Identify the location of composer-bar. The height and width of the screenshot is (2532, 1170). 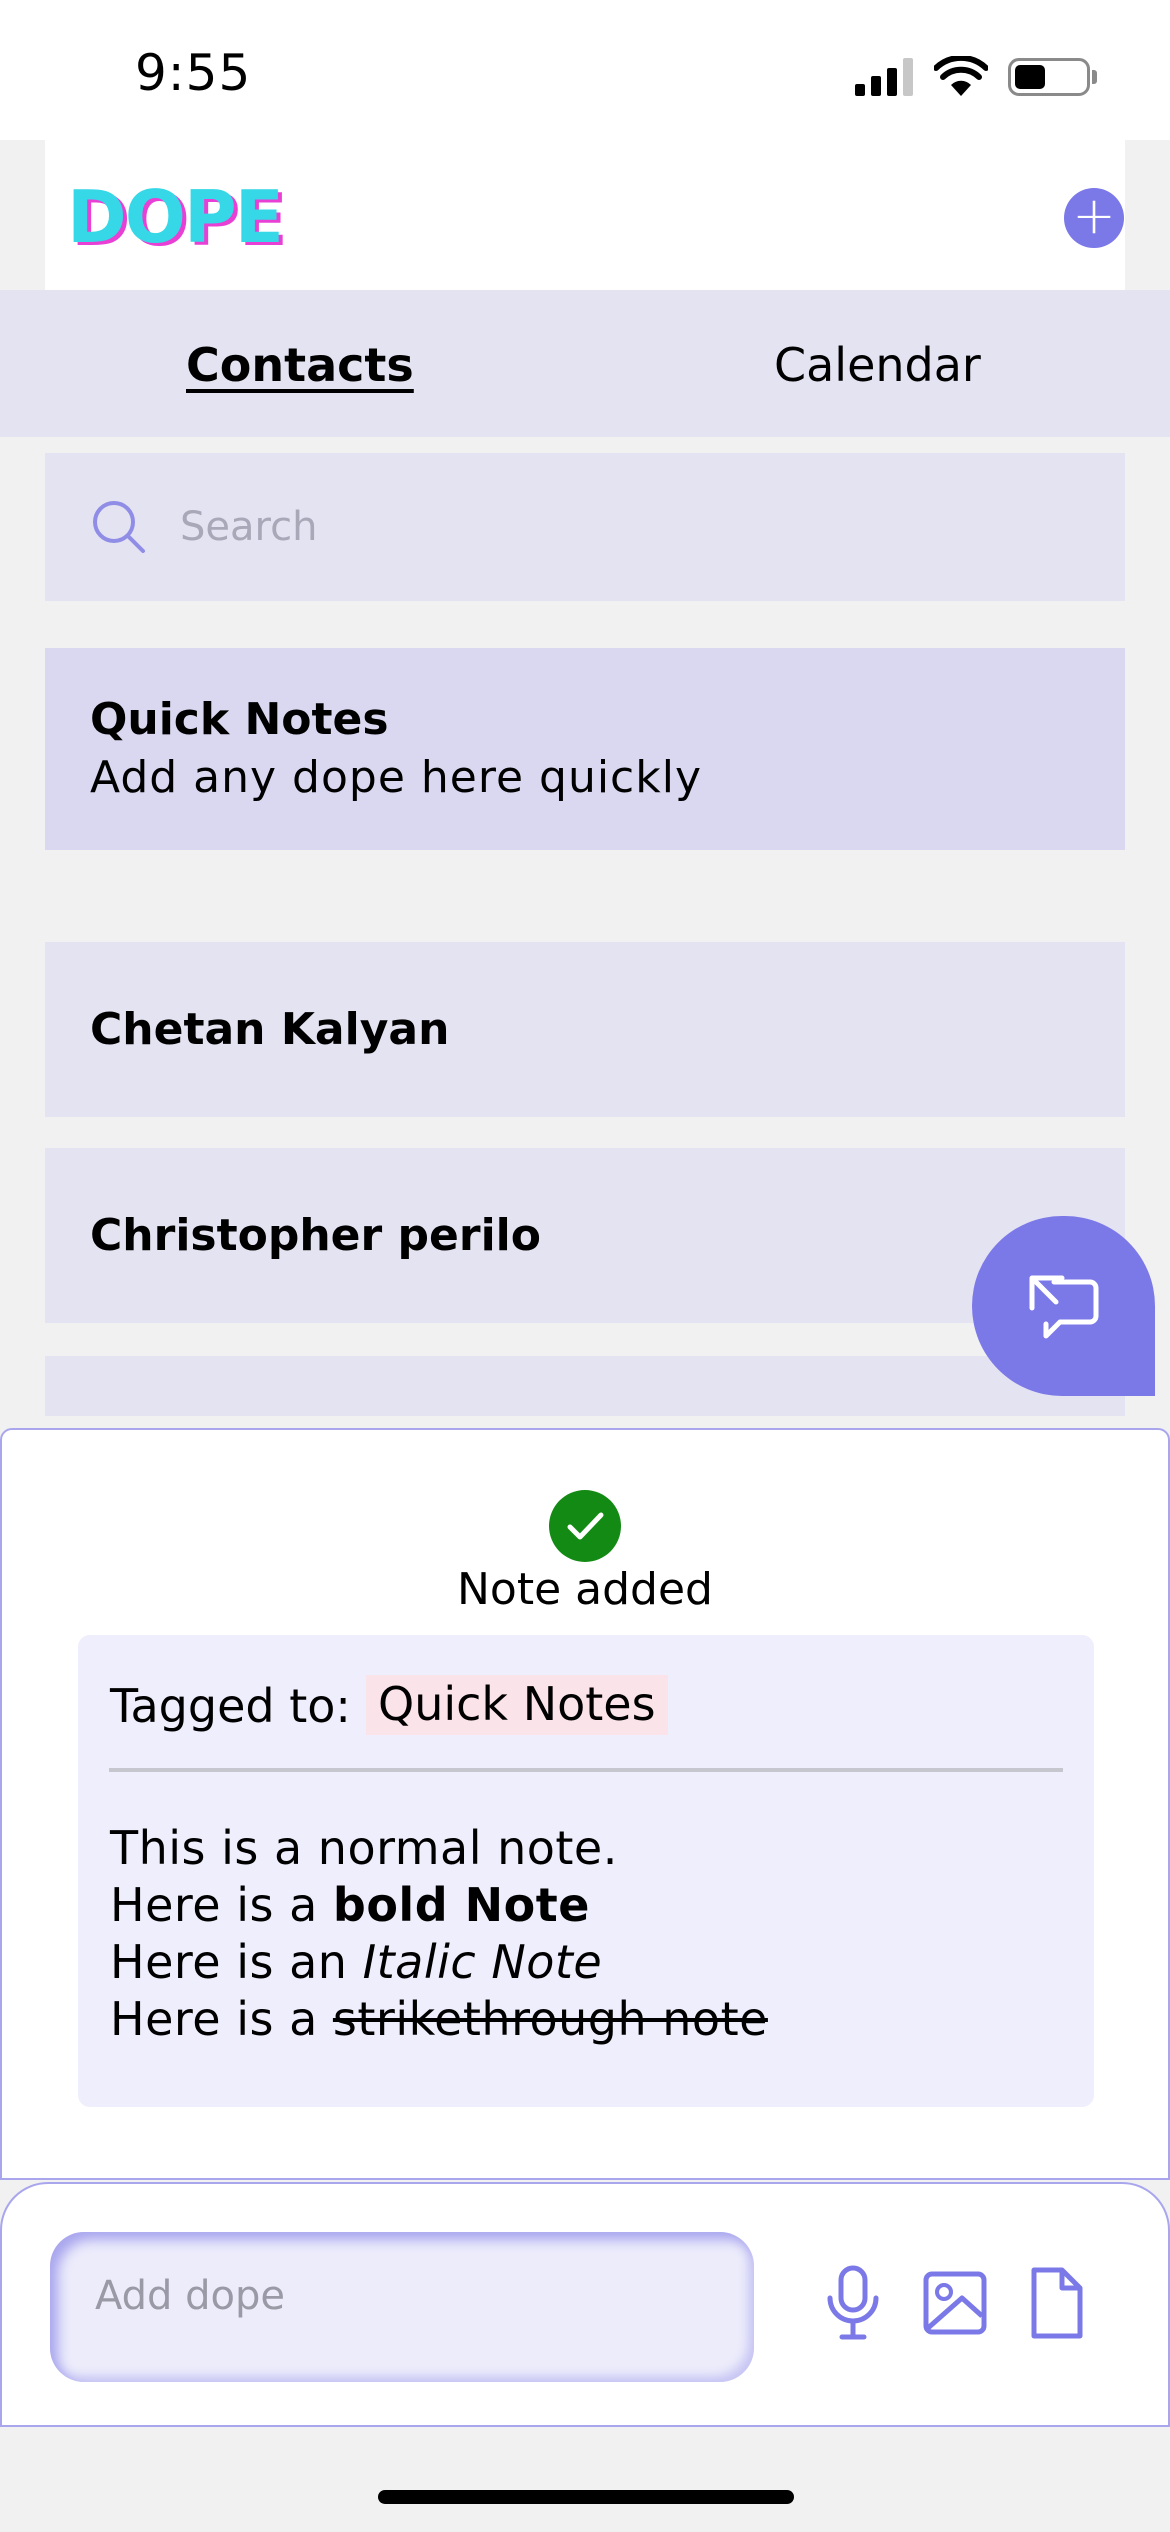
(585, 2304).